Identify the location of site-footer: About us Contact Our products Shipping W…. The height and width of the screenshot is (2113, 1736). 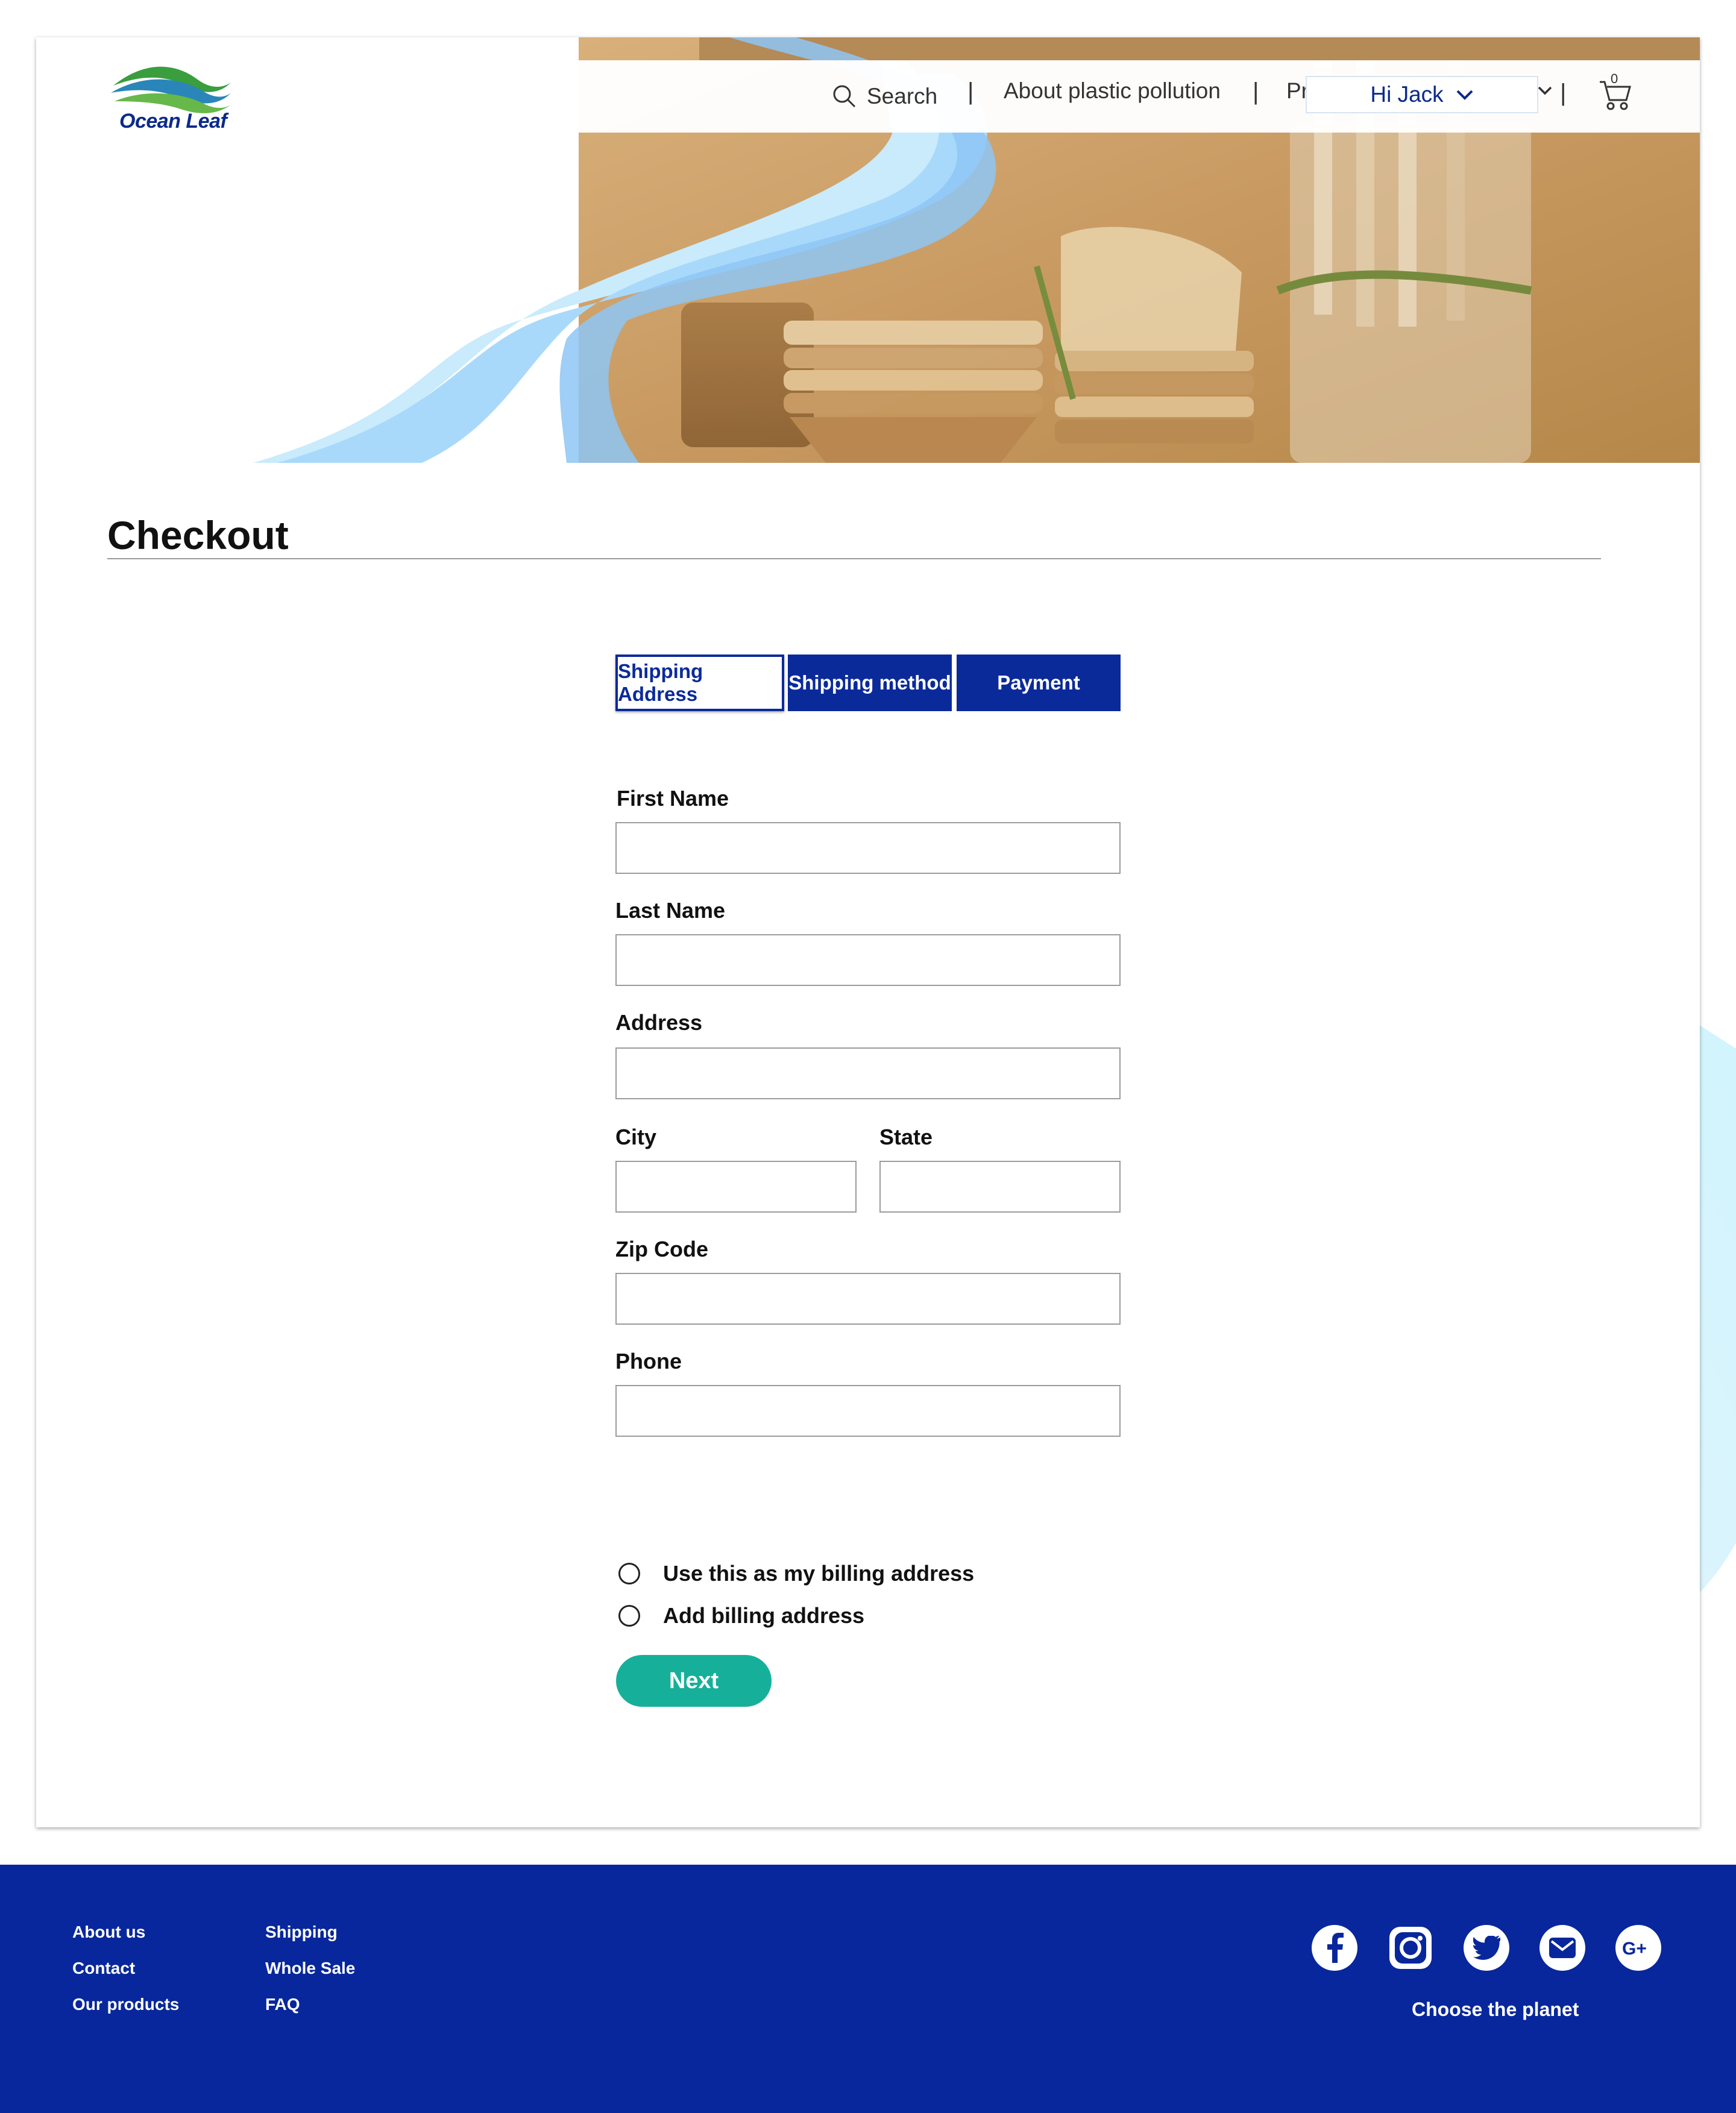
(868, 1989).